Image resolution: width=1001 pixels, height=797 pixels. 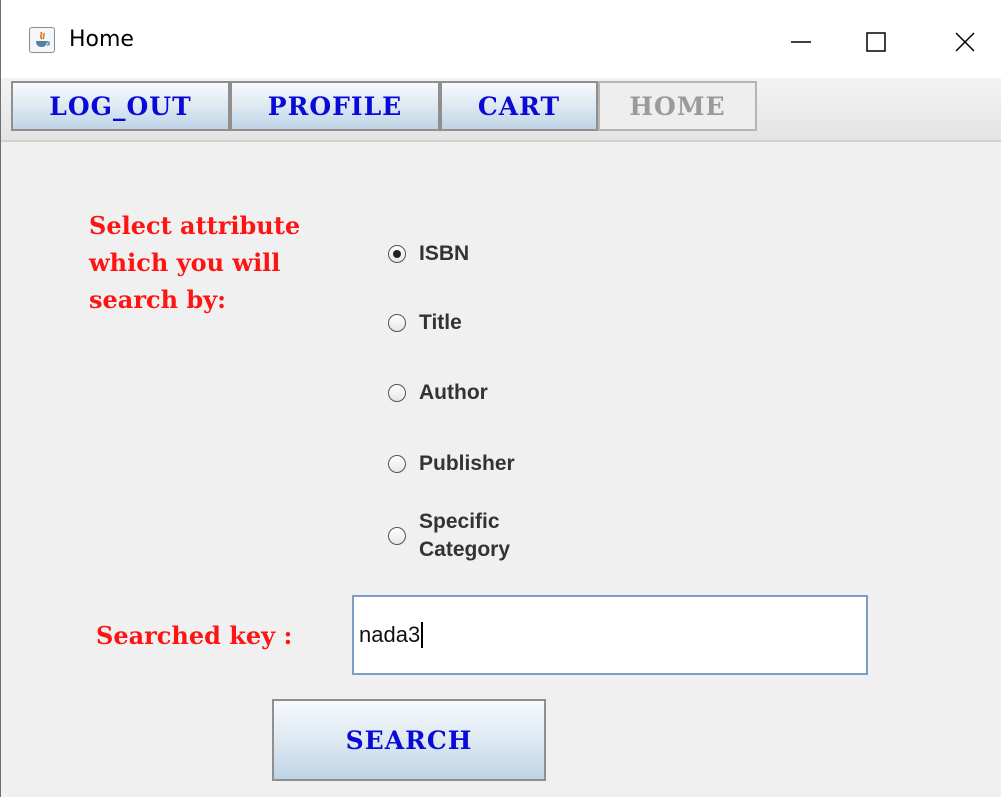 What do you see at coordinates (397, 254) in the screenshot?
I see `radio-selected-icon` at bounding box center [397, 254].